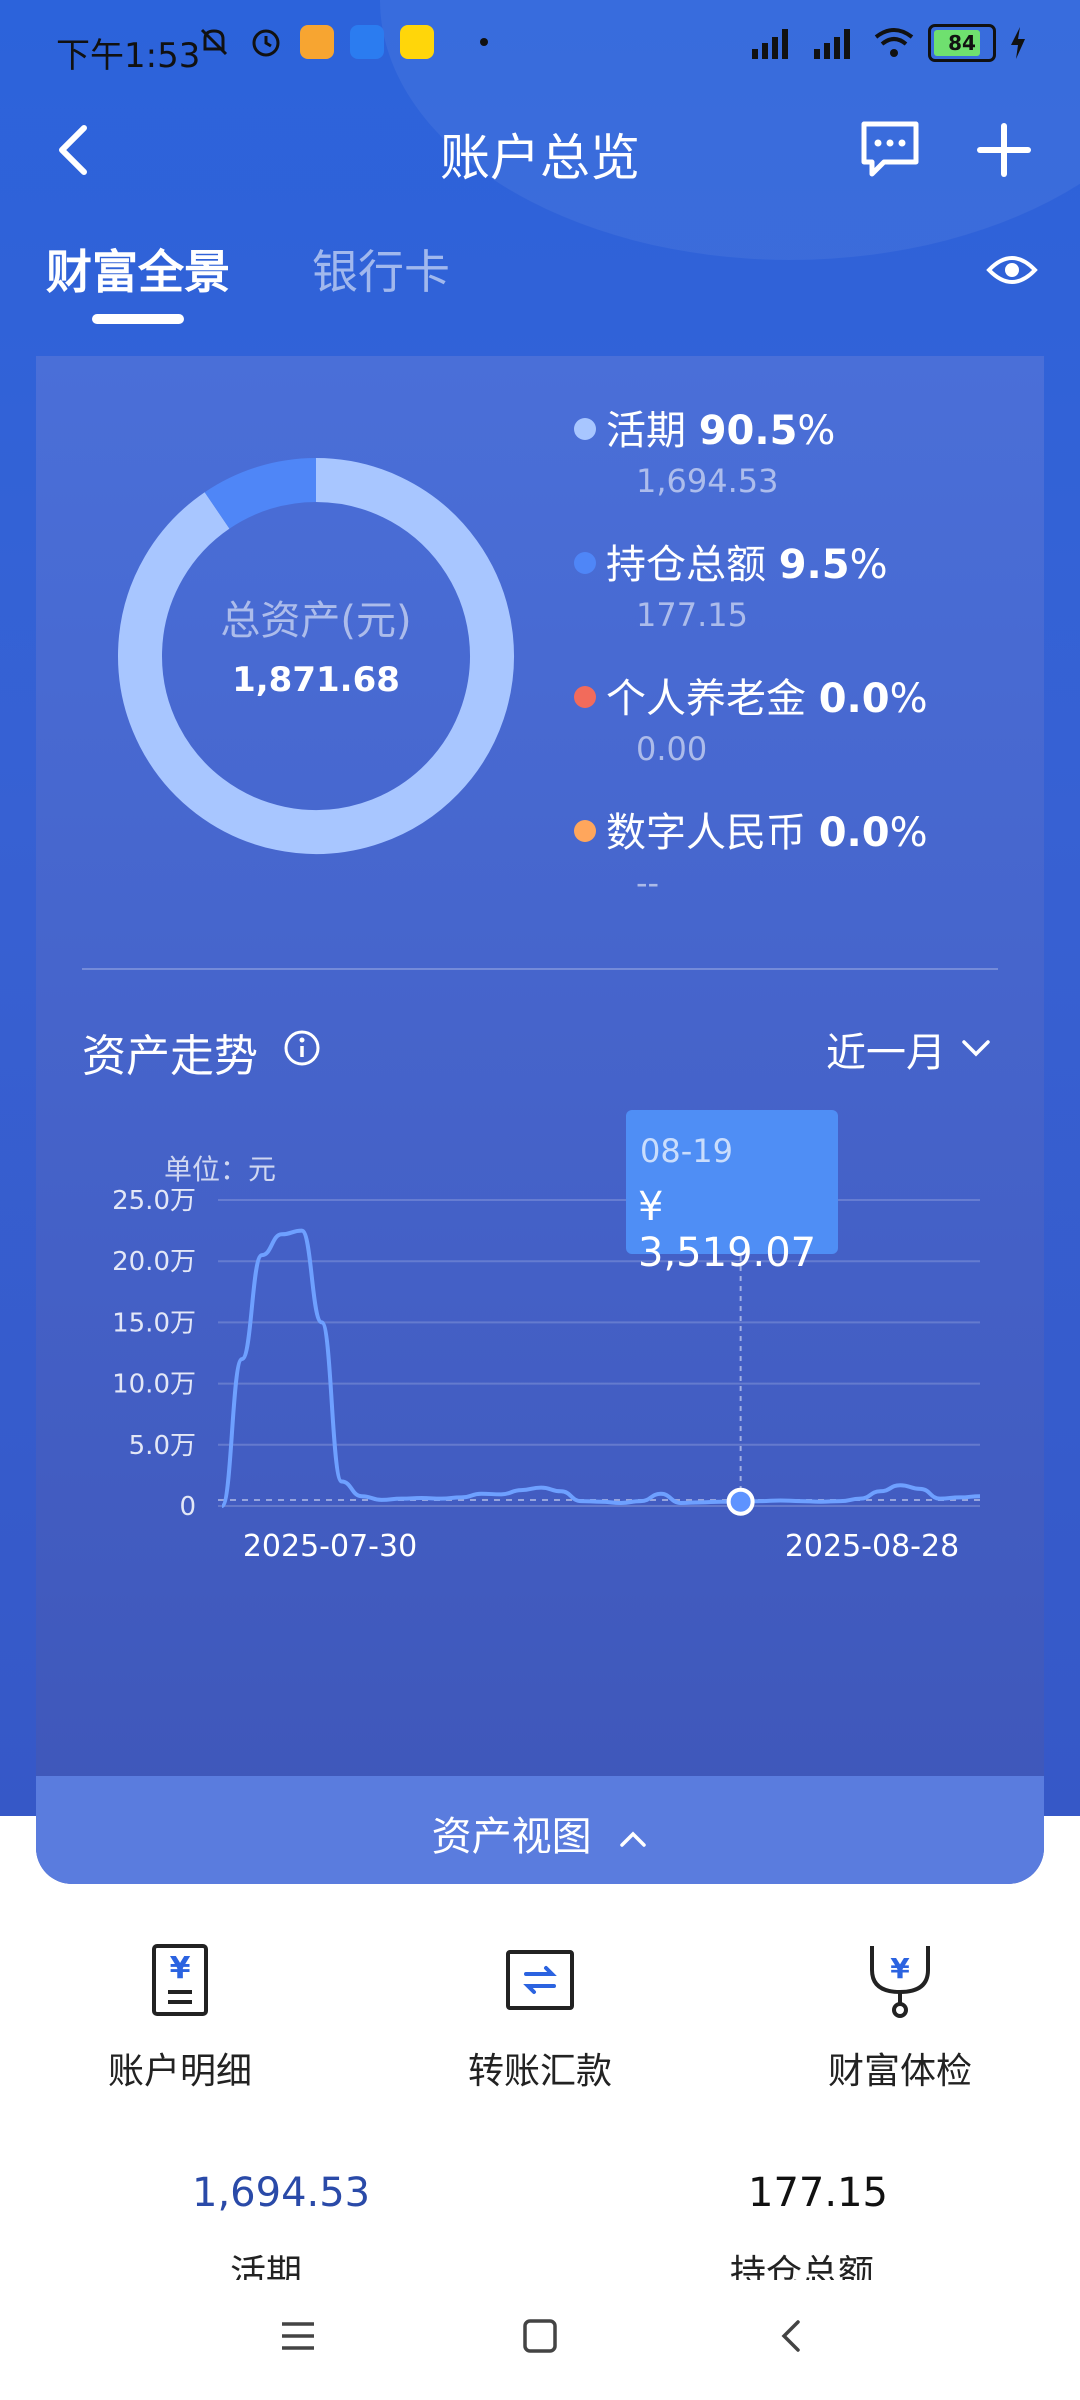 This screenshot has width=1080, height=2400. What do you see at coordinates (1012, 270) in the screenshot?
I see `eye-icon` at bounding box center [1012, 270].